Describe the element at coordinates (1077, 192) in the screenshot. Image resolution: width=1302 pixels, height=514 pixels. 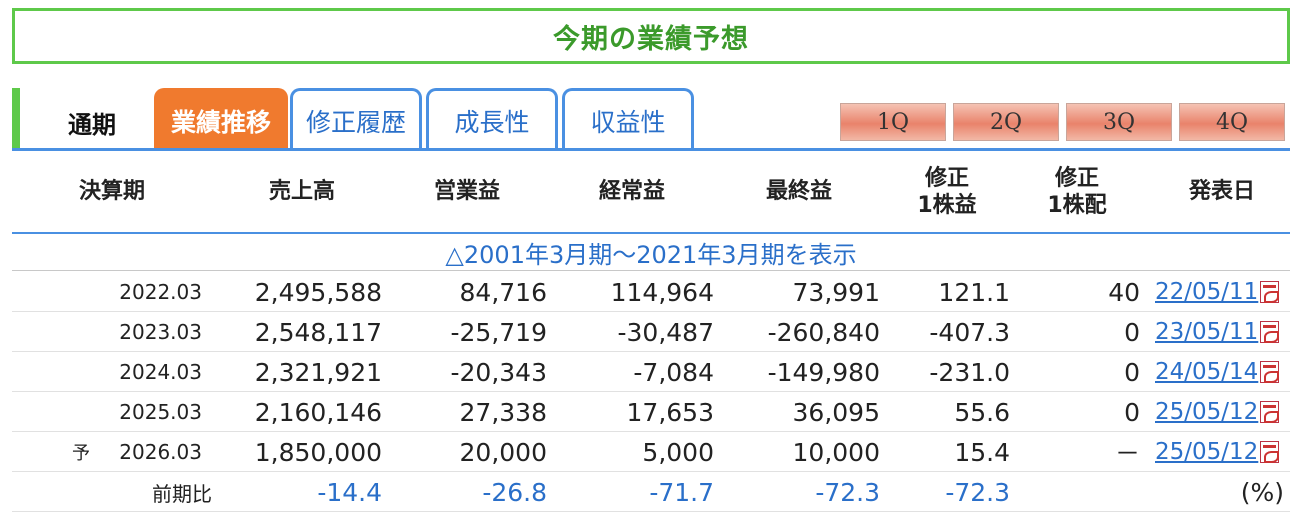
I see `col-dividend: 修正 1株配` at that location.